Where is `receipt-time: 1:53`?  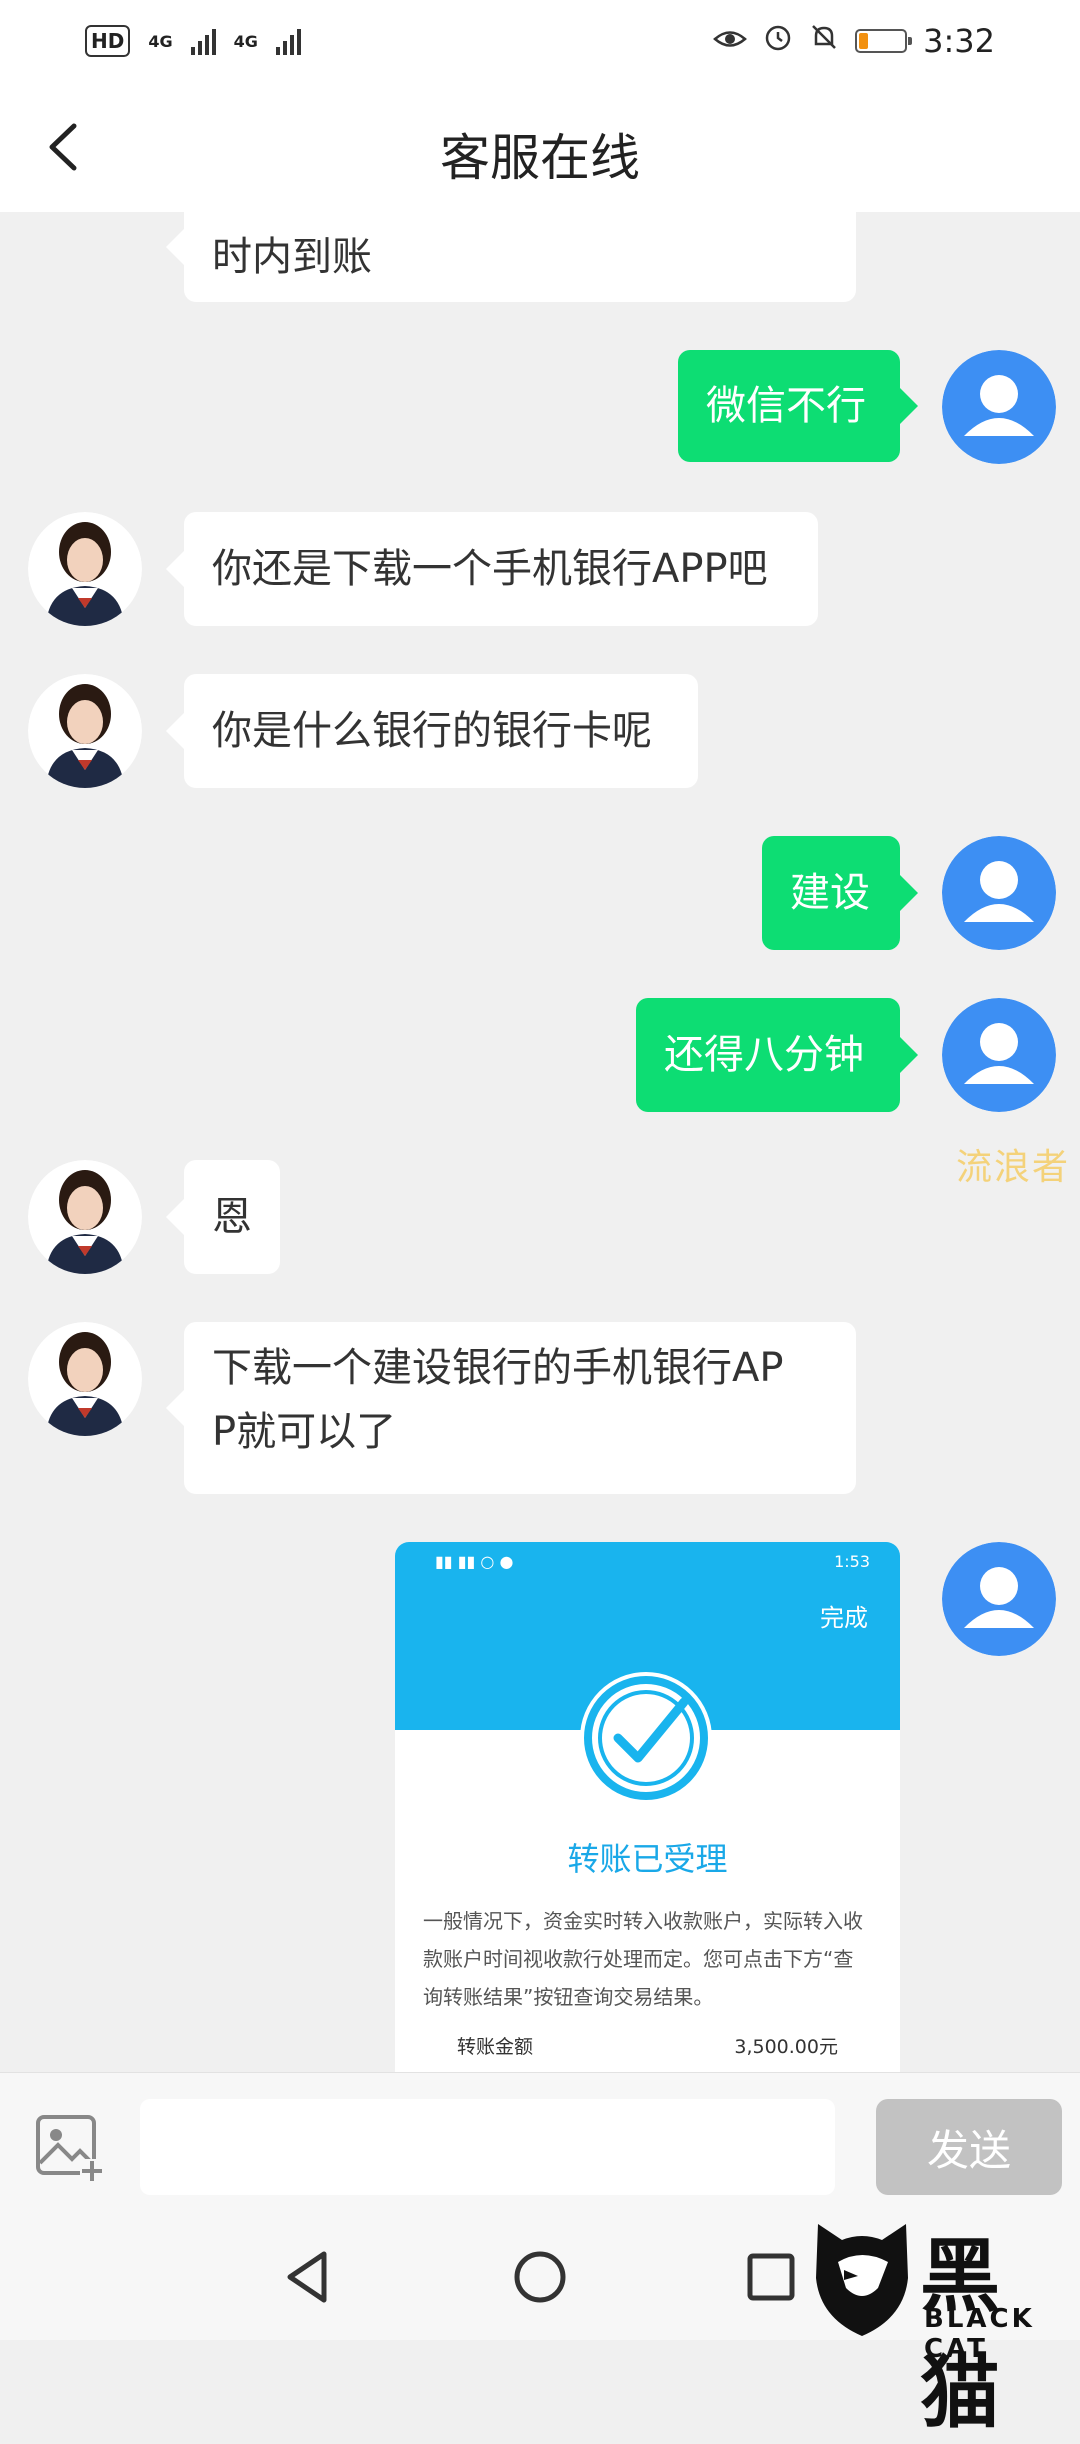
receipt-time: 1:53 is located at coordinates (852, 1561).